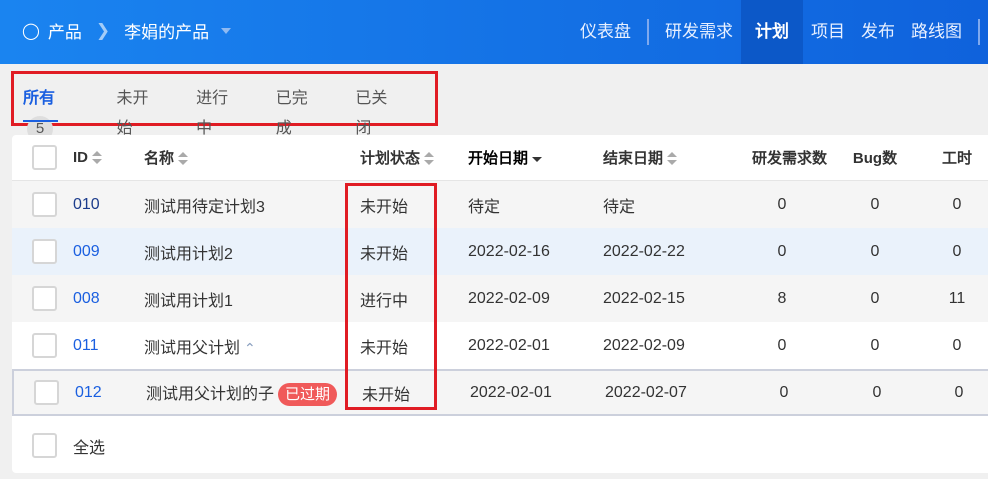 This screenshot has height=479, width=988. What do you see at coordinates (772, 32) in the screenshot?
I see `nav-plan: 计划` at bounding box center [772, 32].